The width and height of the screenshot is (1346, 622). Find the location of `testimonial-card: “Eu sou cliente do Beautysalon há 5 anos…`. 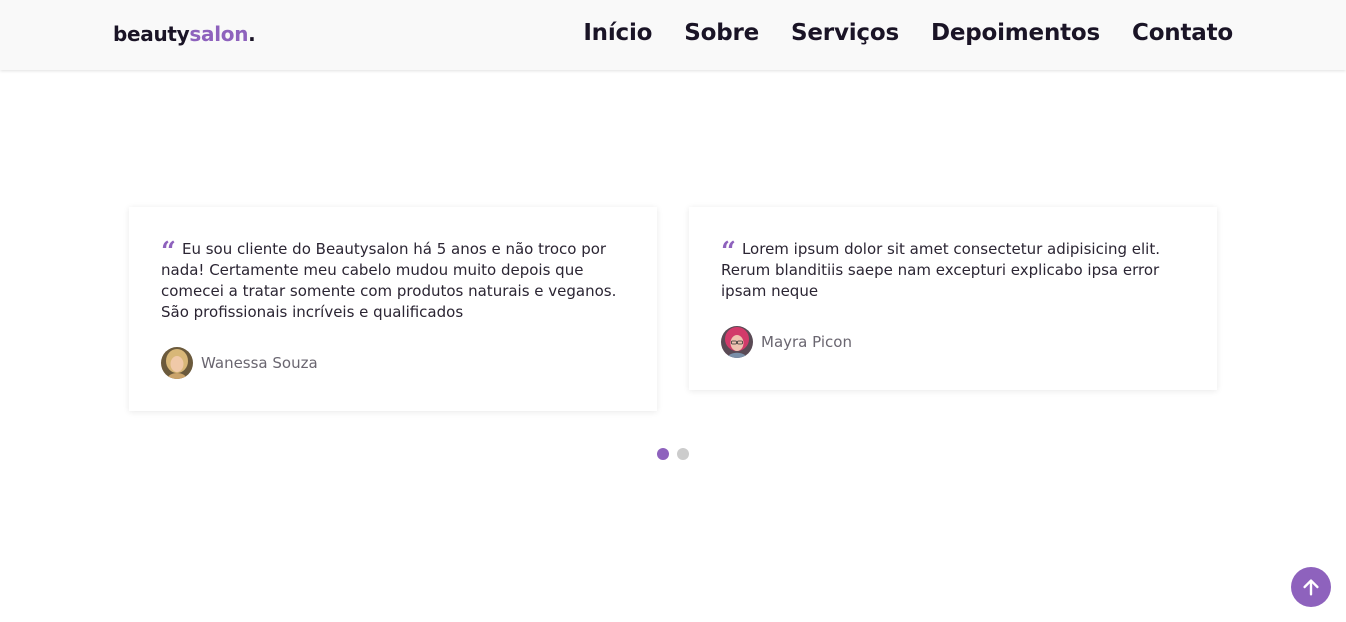

testimonial-card: “Eu sou cliente do Beautysalon há 5 anos… is located at coordinates (393, 309).